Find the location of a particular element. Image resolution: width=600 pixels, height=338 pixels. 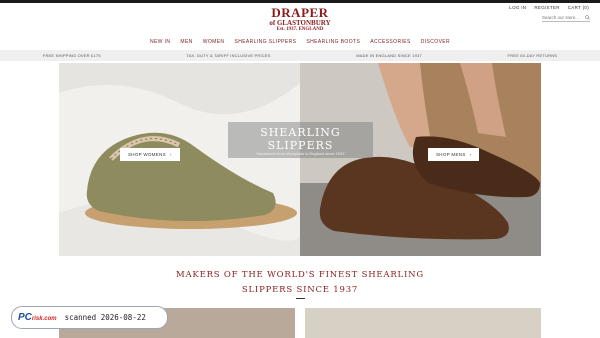

nav-accessories: ACCESSORIES is located at coordinates (390, 42).